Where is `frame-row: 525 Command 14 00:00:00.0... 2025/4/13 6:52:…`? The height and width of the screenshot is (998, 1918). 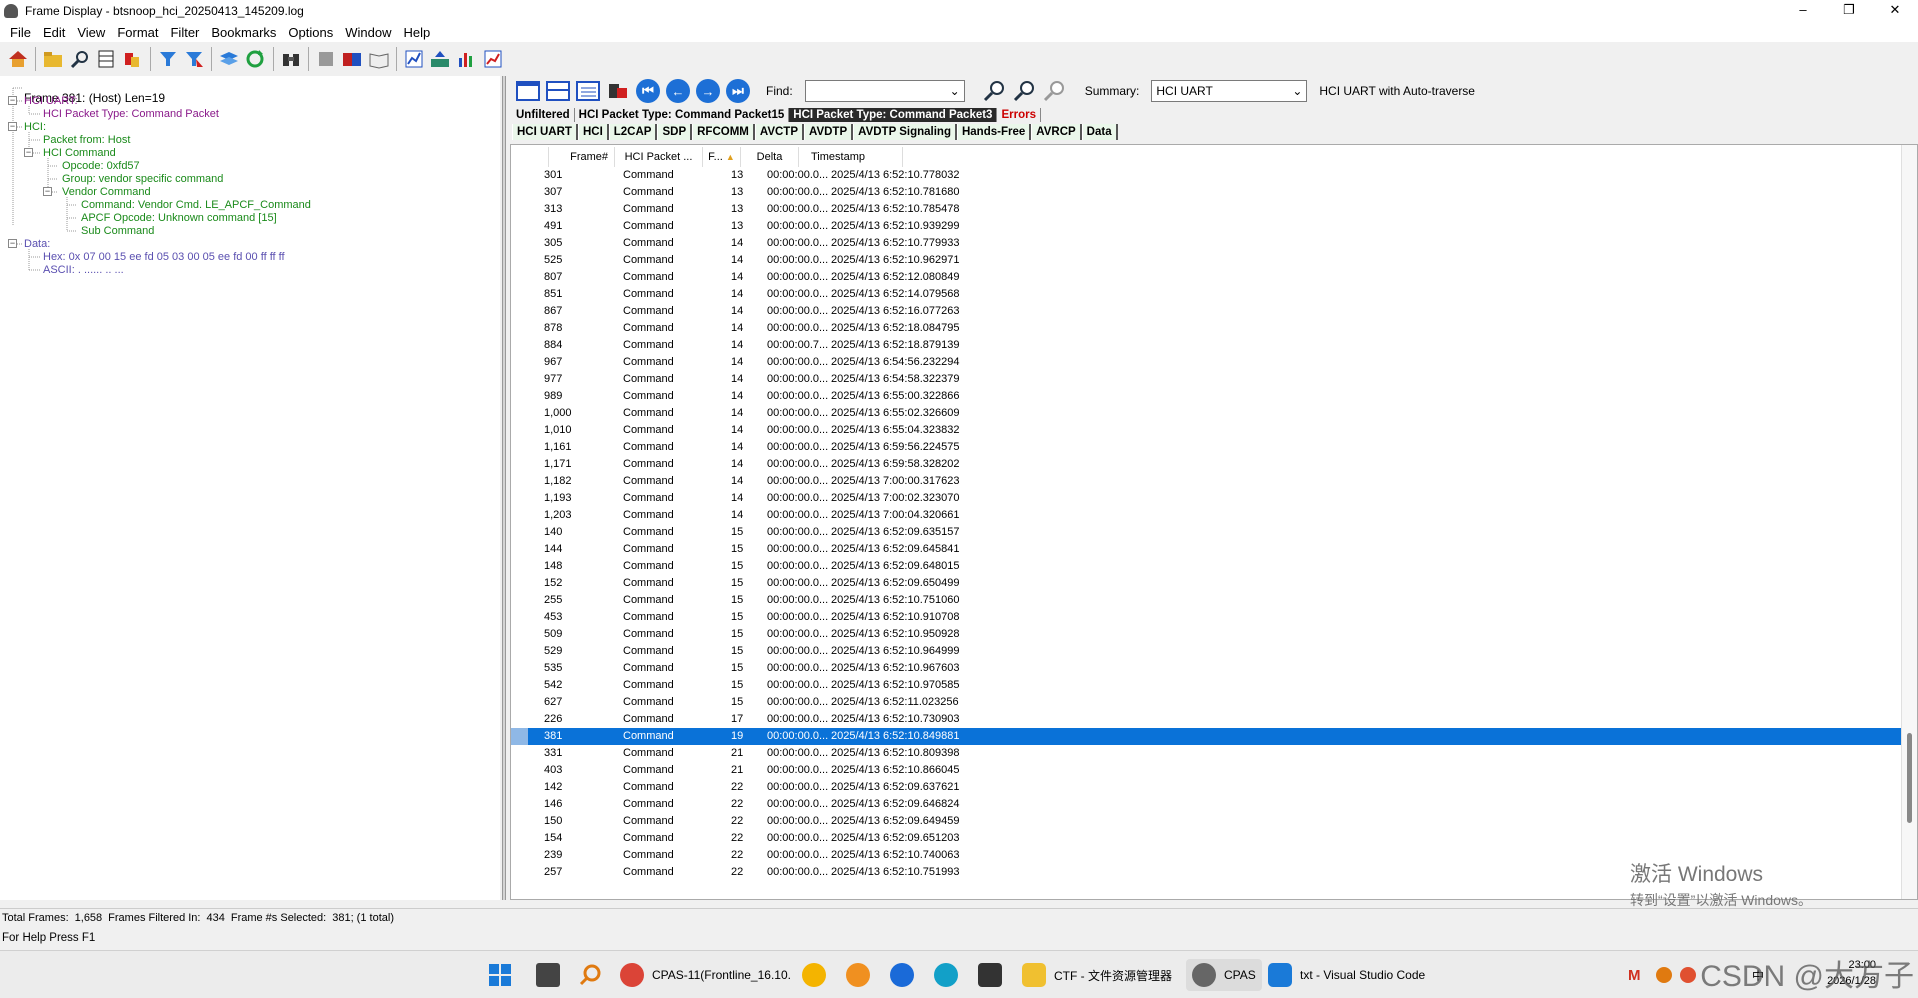
frame-row: 525 Command 14 00:00:00.0... 2025/4/13 6:52:… is located at coordinates (1207, 260).